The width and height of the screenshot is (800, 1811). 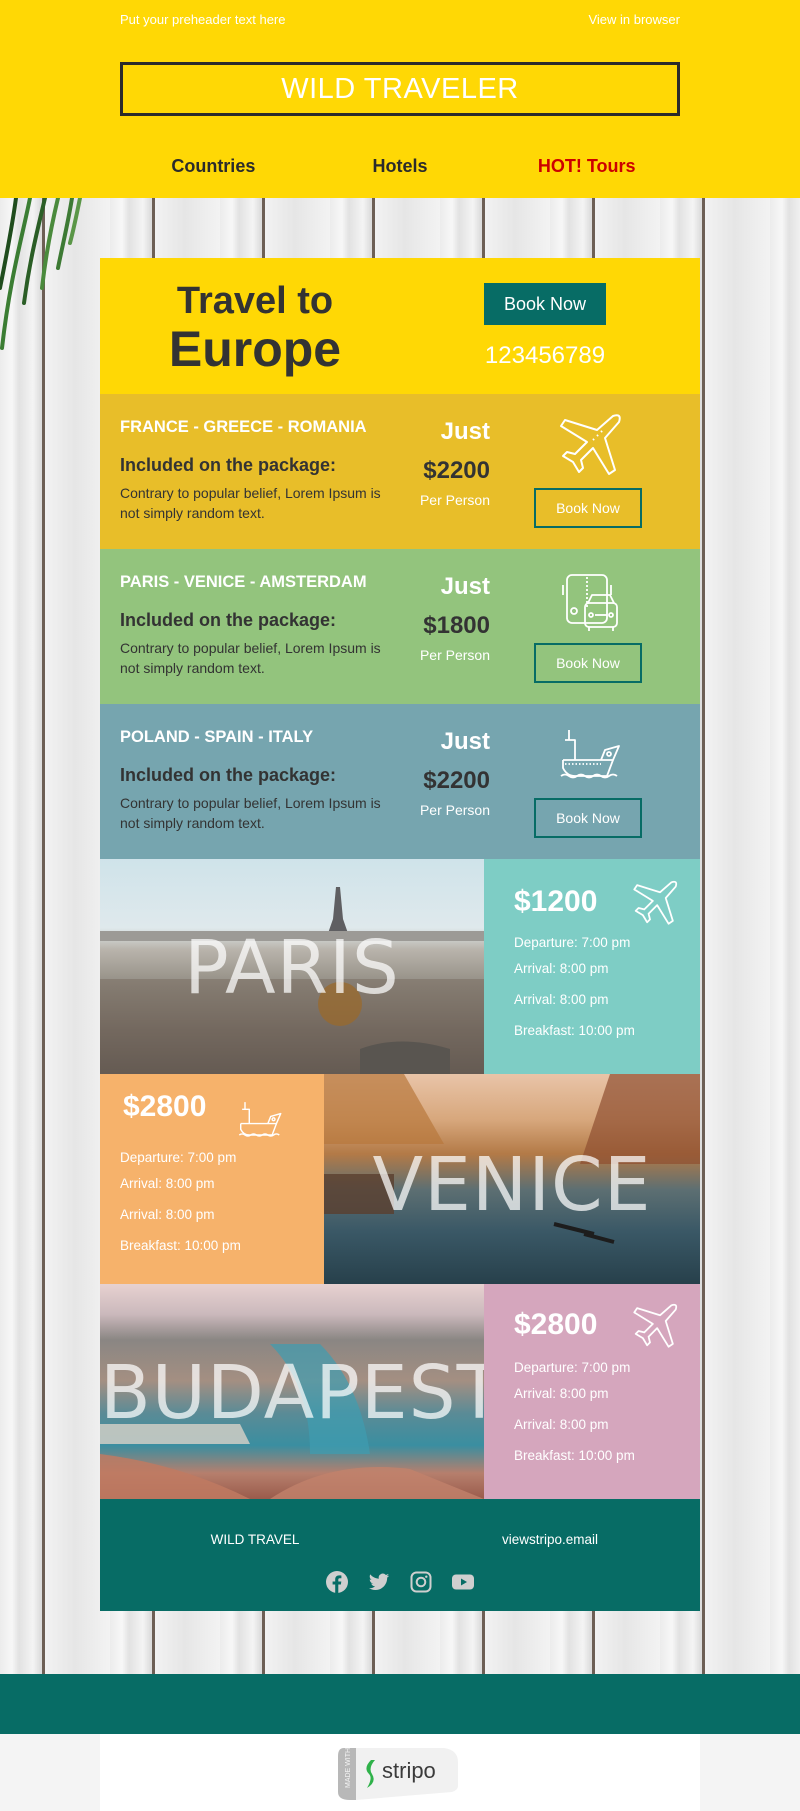 I want to click on main-nav: Countries Hotels HOT! Tours, so click(x=400, y=168).